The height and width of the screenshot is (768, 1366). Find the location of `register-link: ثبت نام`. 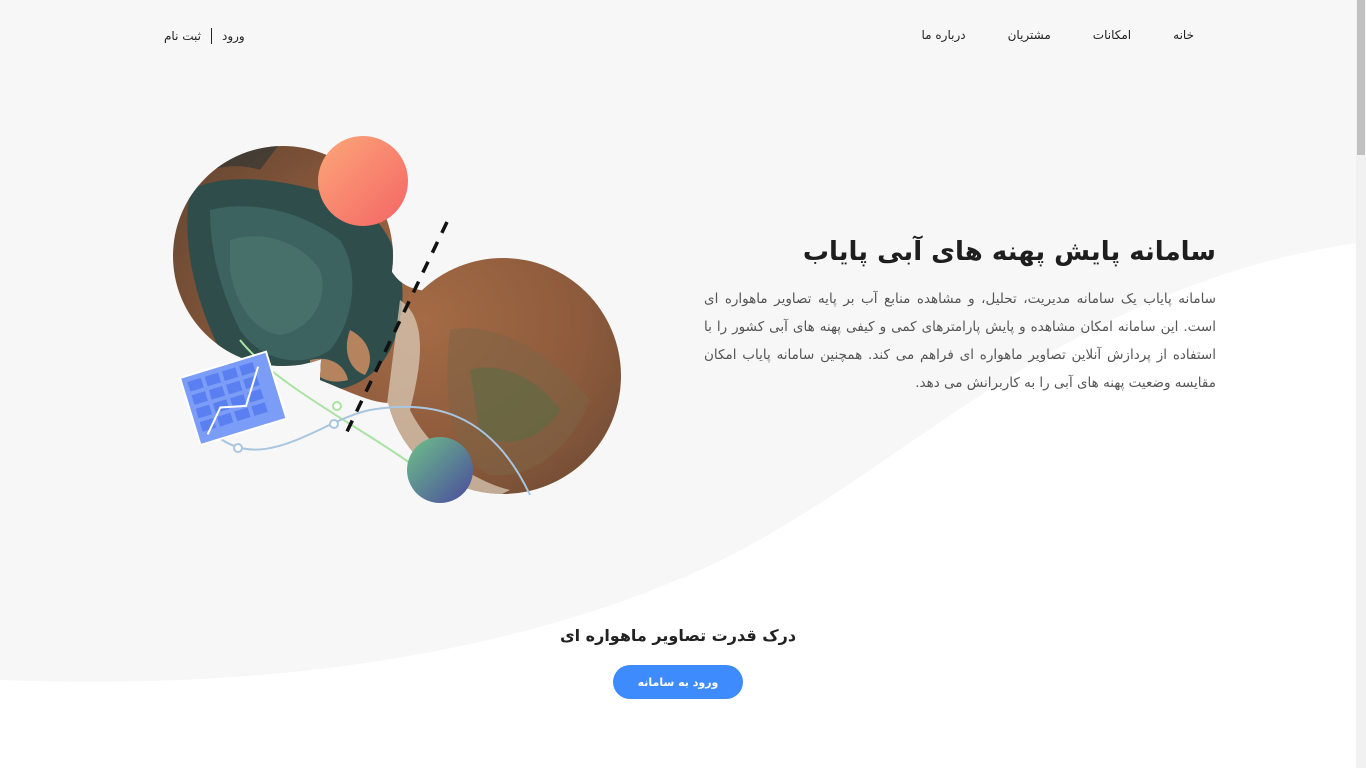

register-link: ثبت نام is located at coordinates (182, 36).